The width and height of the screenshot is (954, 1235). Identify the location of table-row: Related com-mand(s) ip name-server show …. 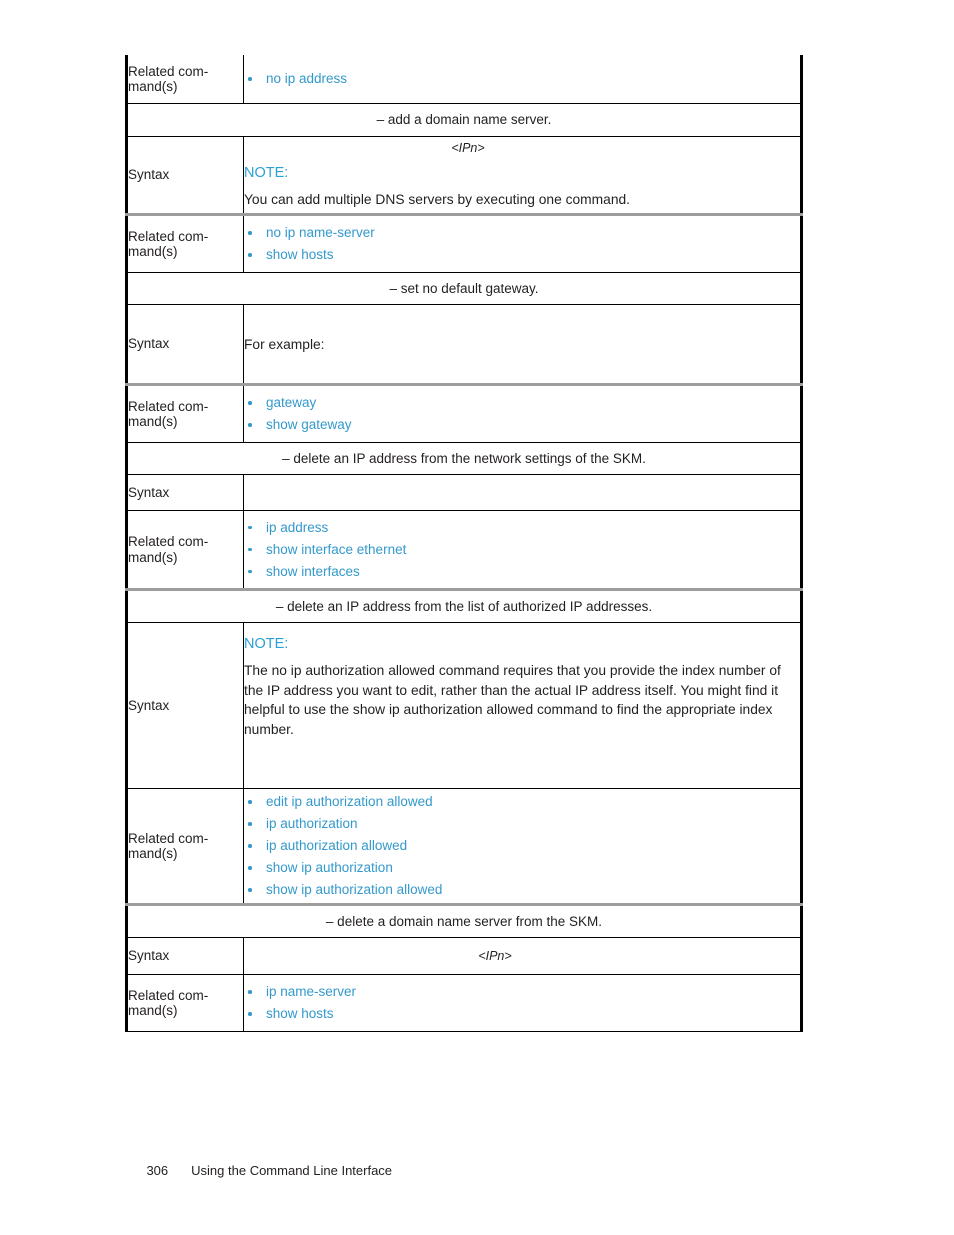
(464, 1003).